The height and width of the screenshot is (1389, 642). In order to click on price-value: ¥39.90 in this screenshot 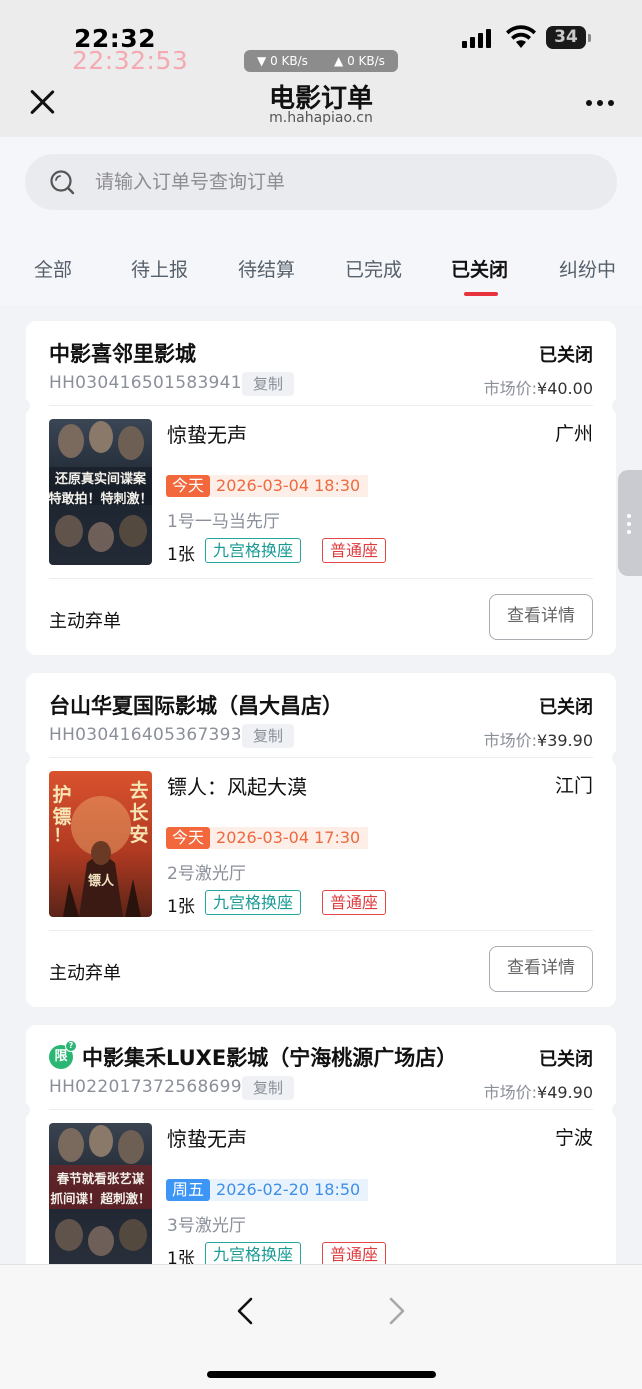, I will do `click(565, 740)`.